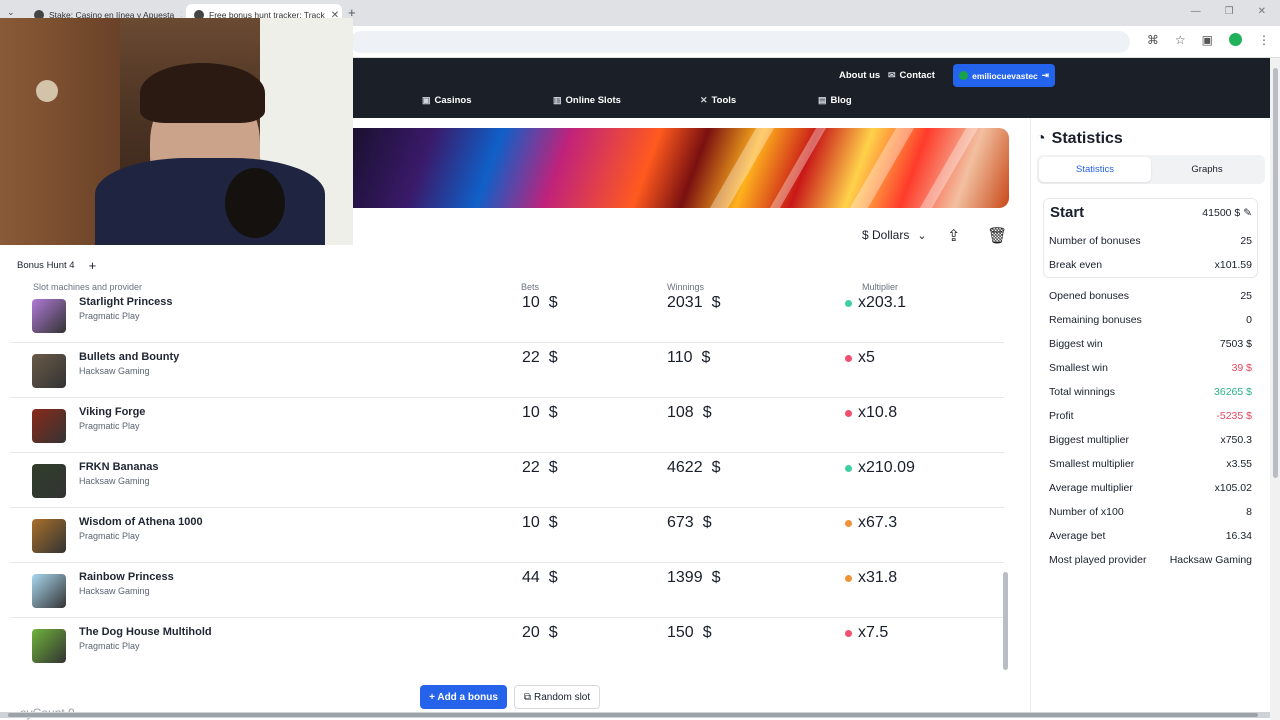 This screenshot has width=1280, height=720. What do you see at coordinates (689, 633) in the screenshot?
I see `winnings-value: 150 $` at bounding box center [689, 633].